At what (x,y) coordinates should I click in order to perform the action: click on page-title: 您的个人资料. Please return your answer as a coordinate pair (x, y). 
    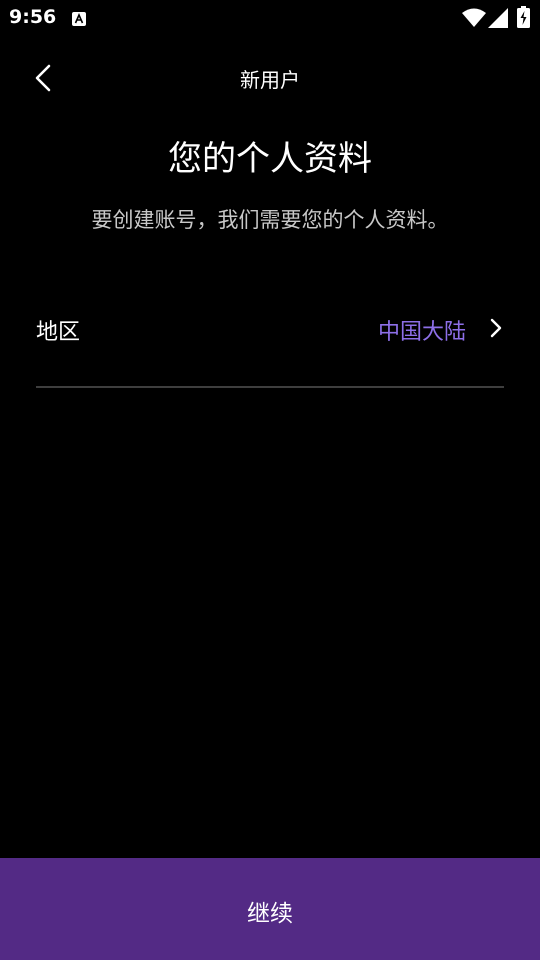
    Looking at the image, I should click on (270, 159).